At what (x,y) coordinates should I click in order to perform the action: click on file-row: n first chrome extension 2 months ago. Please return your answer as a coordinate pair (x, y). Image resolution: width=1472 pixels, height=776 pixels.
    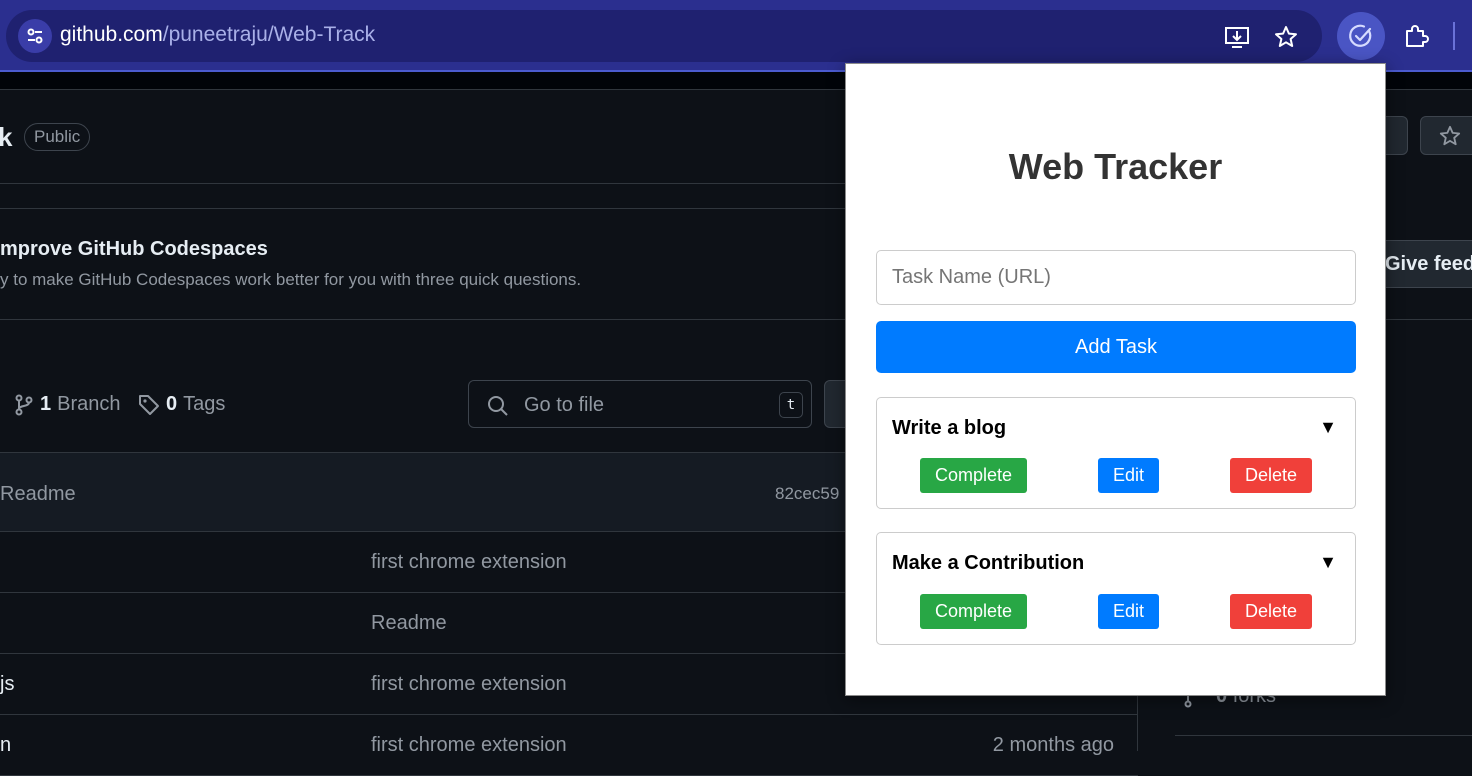
    Looking at the image, I should click on (569, 745).